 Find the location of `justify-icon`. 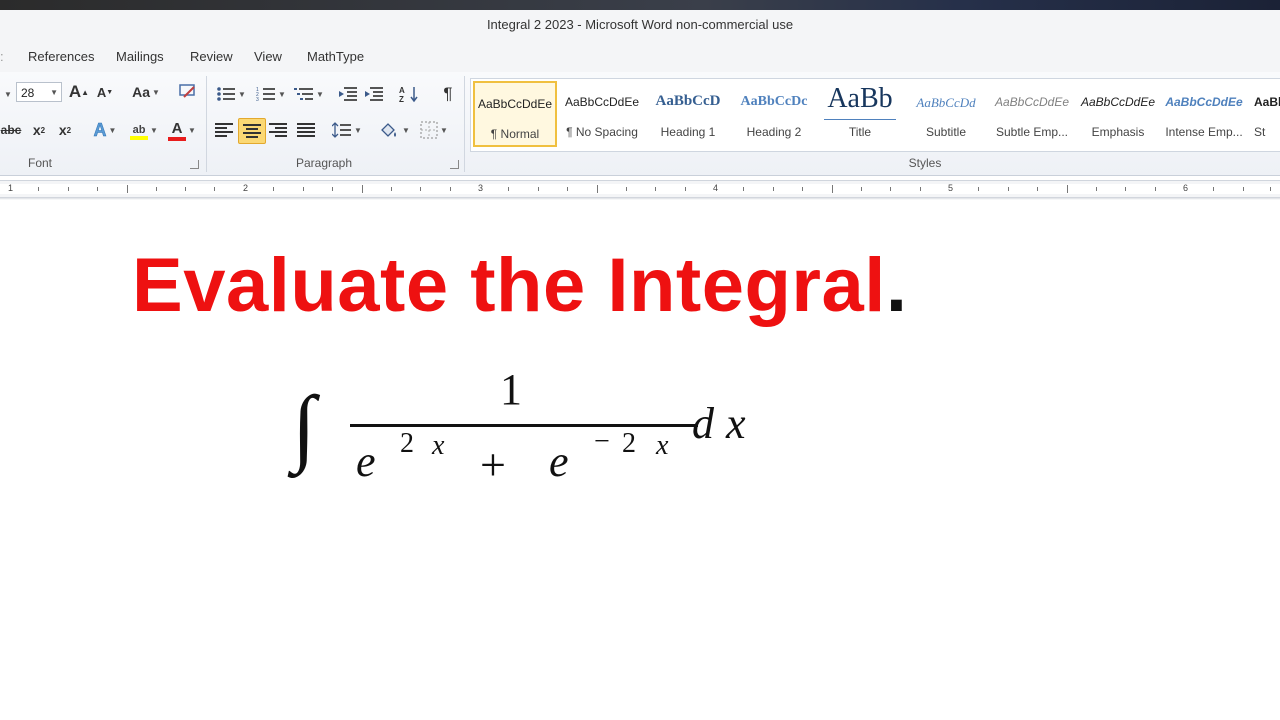

justify-icon is located at coordinates (306, 130).